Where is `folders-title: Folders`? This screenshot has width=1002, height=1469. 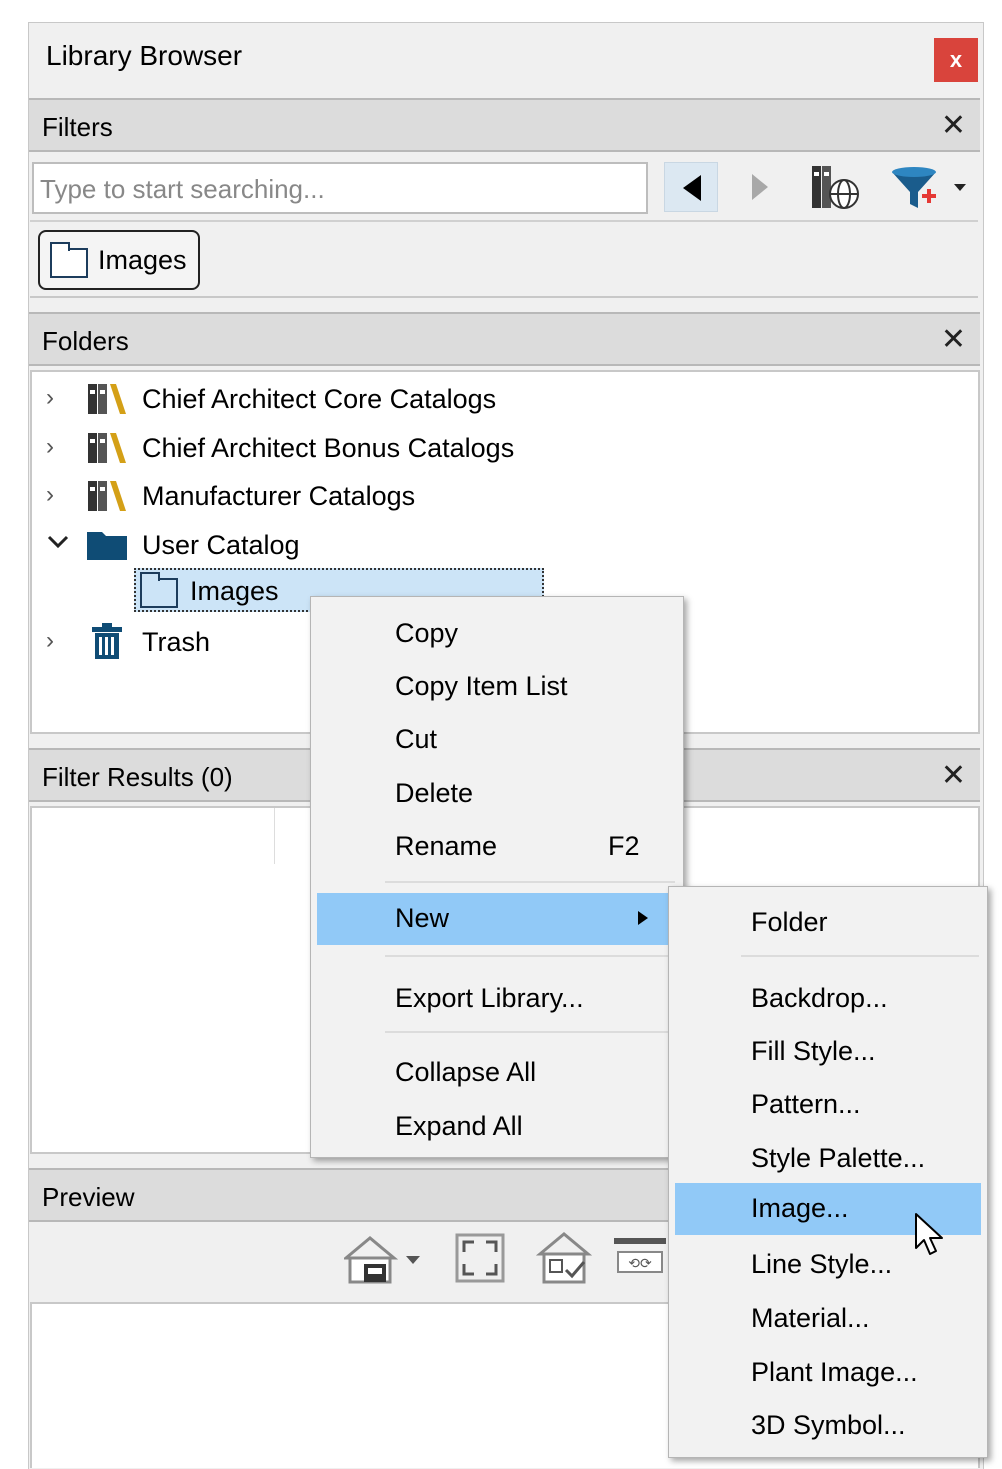
folders-title: Folders is located at coordinates (85, 341).